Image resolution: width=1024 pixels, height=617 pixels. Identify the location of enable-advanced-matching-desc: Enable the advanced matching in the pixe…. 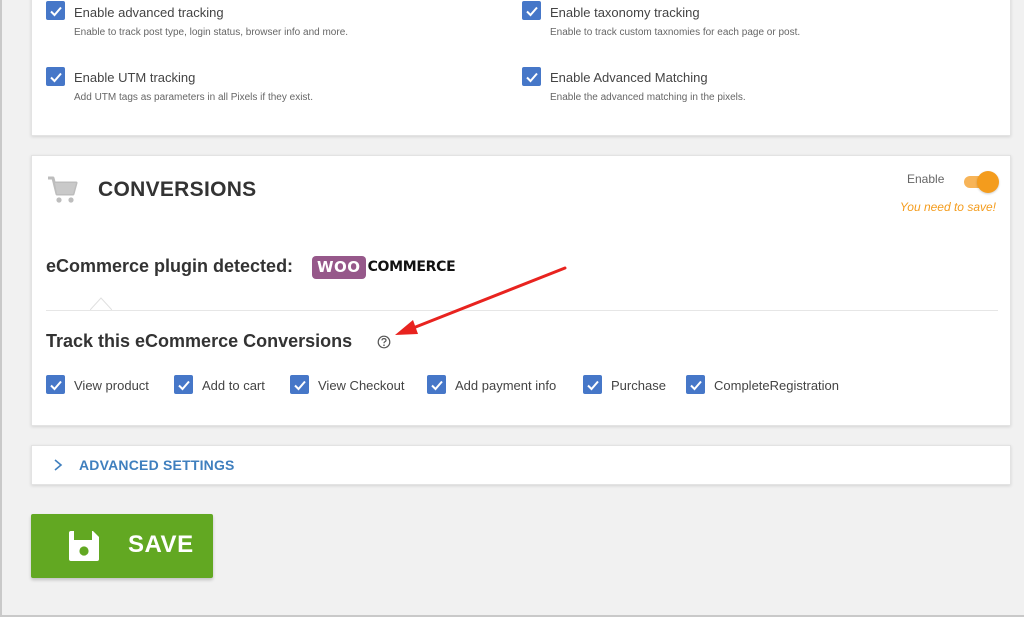
(648, 97).